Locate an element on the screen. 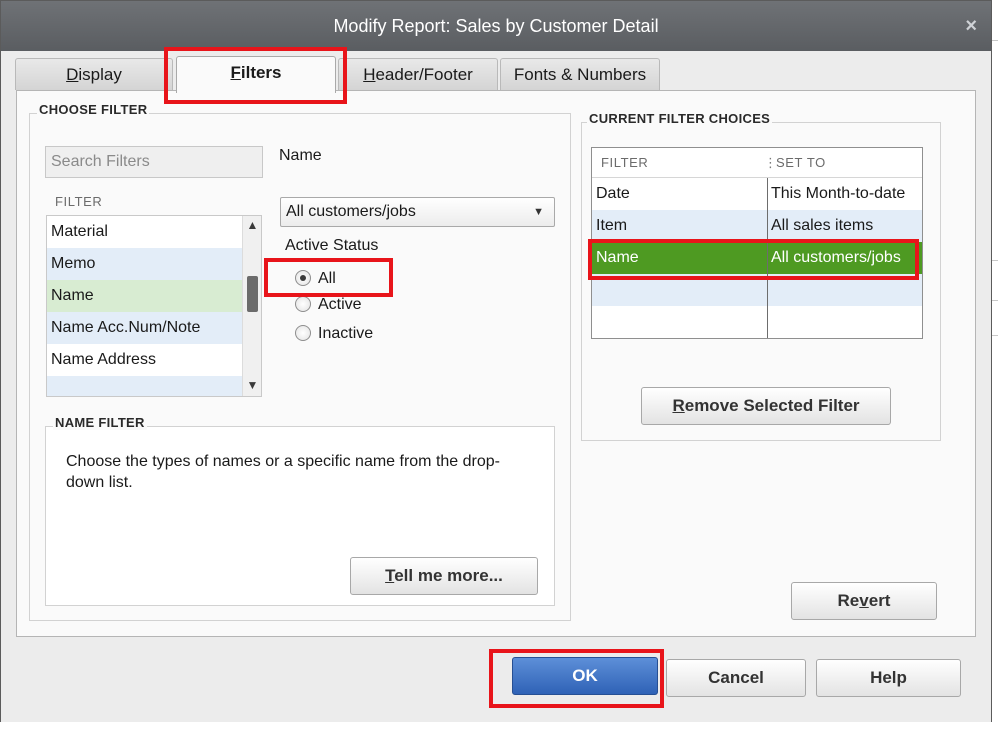 The image size is (998, 732). search-filters-input: Search Filters is located at coordinates (154, 162).